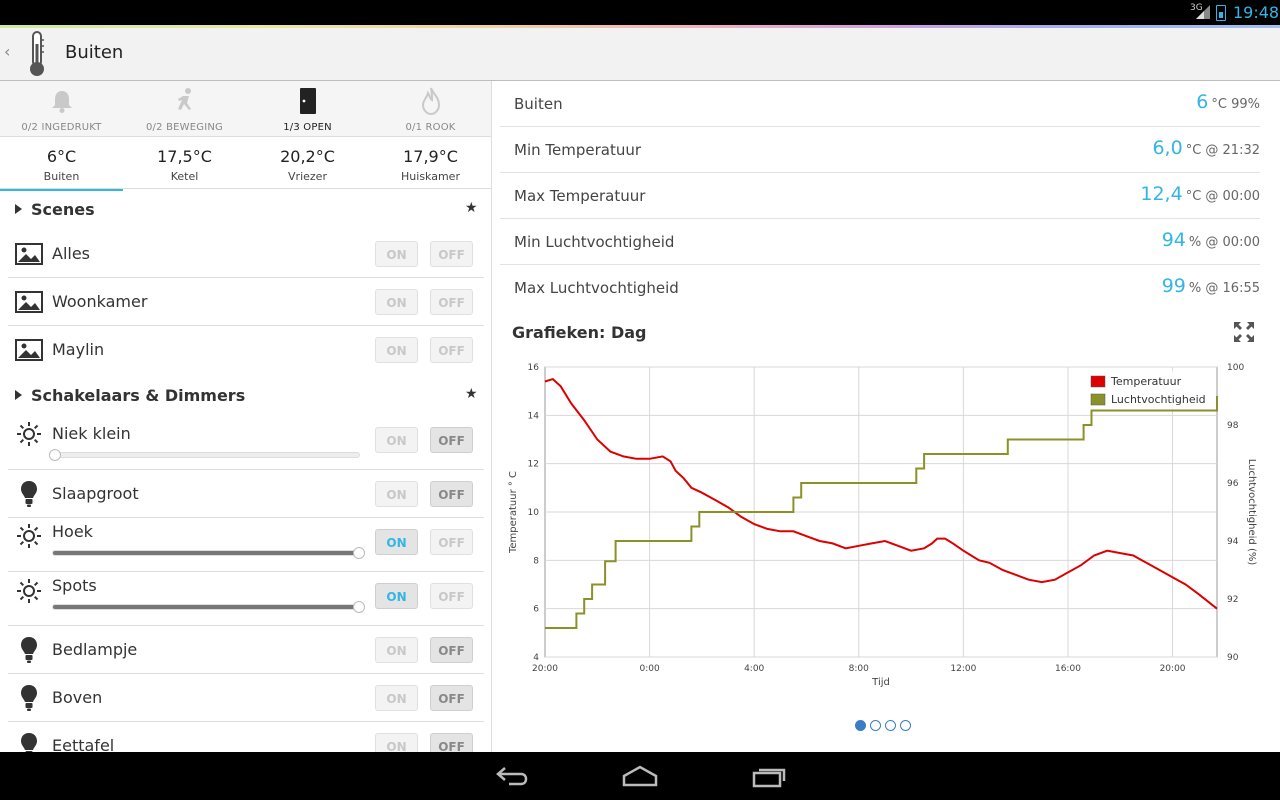 The image size is (1280, 800). Describe the element at coordinates (18, 209) in the screenshot. I see `expand-triangle-icon` at that location.